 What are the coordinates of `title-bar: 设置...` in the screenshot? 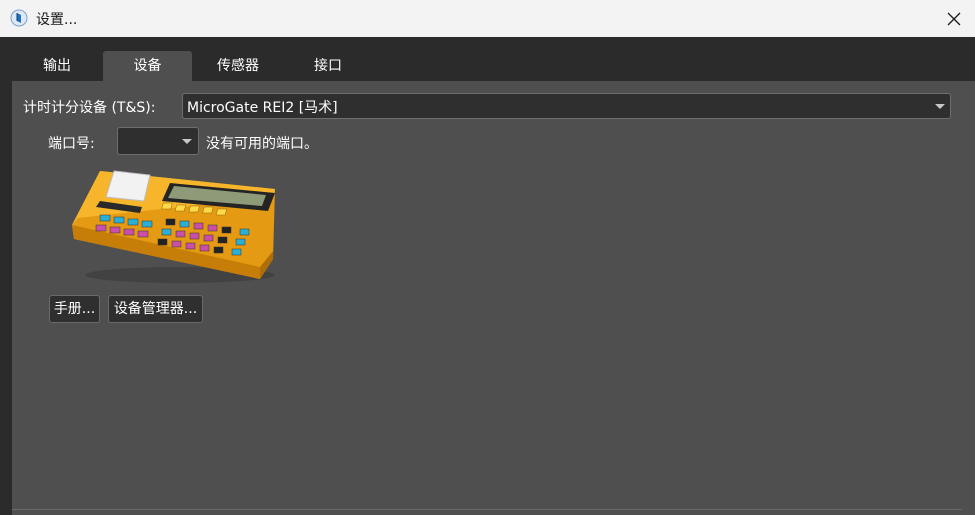 It's located at (487, 18).